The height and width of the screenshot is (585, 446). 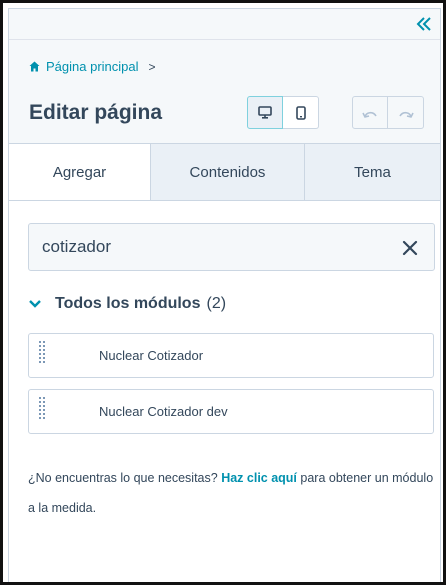 I want to click on help-prefix: ¿No encuentras lo que necesitas?, so click(x=123, y=478).